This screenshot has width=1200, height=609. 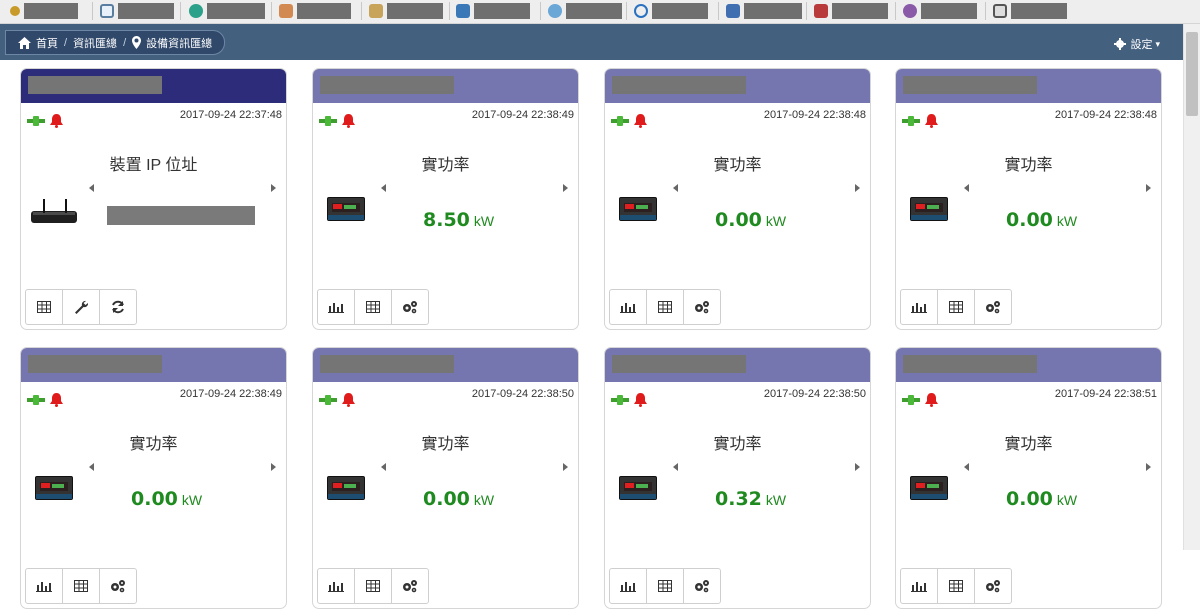 I want to click on app-toolbar, so click(x=600, y=12).